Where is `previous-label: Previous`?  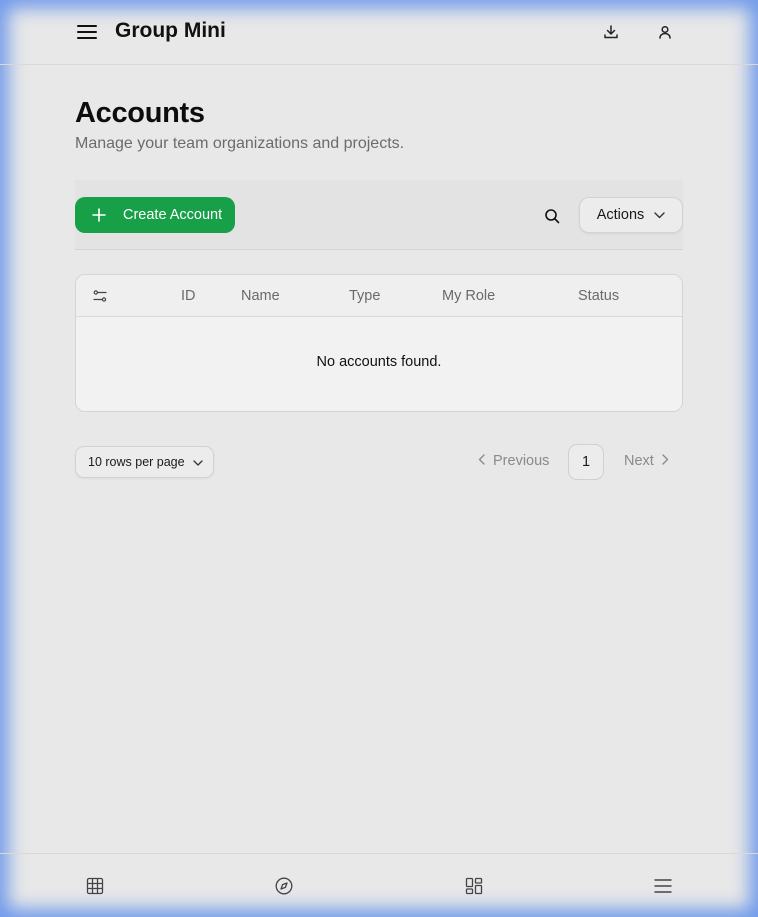 previous-label: Previous is located at coordinates (521, 461).